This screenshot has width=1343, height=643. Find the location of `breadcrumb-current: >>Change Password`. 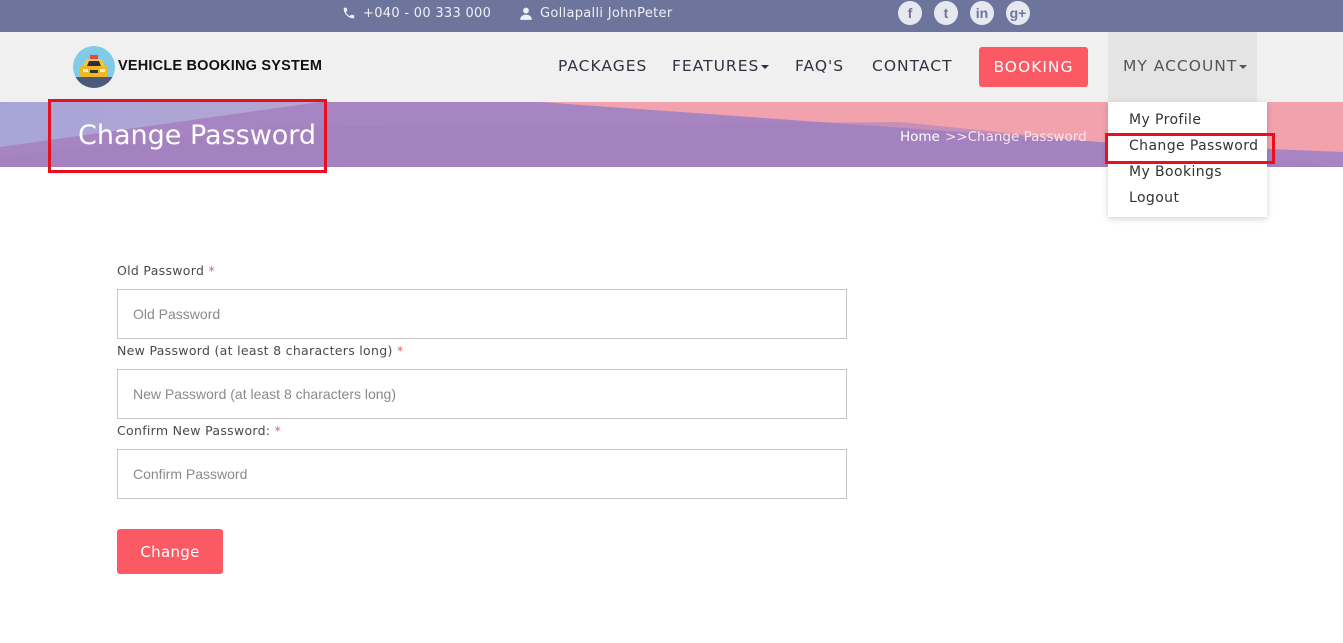

breadcrumb-current: >>Change Password is located at coordinates (1016, 137).